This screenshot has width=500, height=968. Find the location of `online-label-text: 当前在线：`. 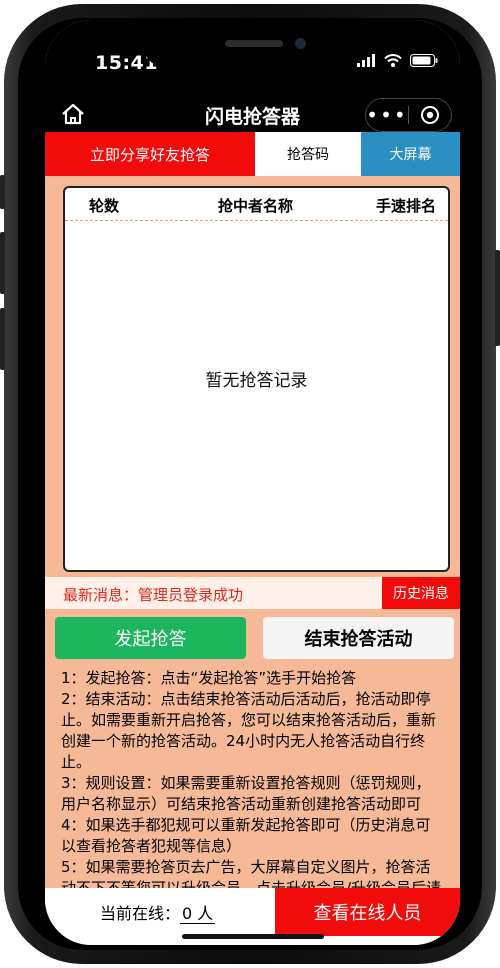

online-label-text: 当前在线： is located at coordinates (140, 913).